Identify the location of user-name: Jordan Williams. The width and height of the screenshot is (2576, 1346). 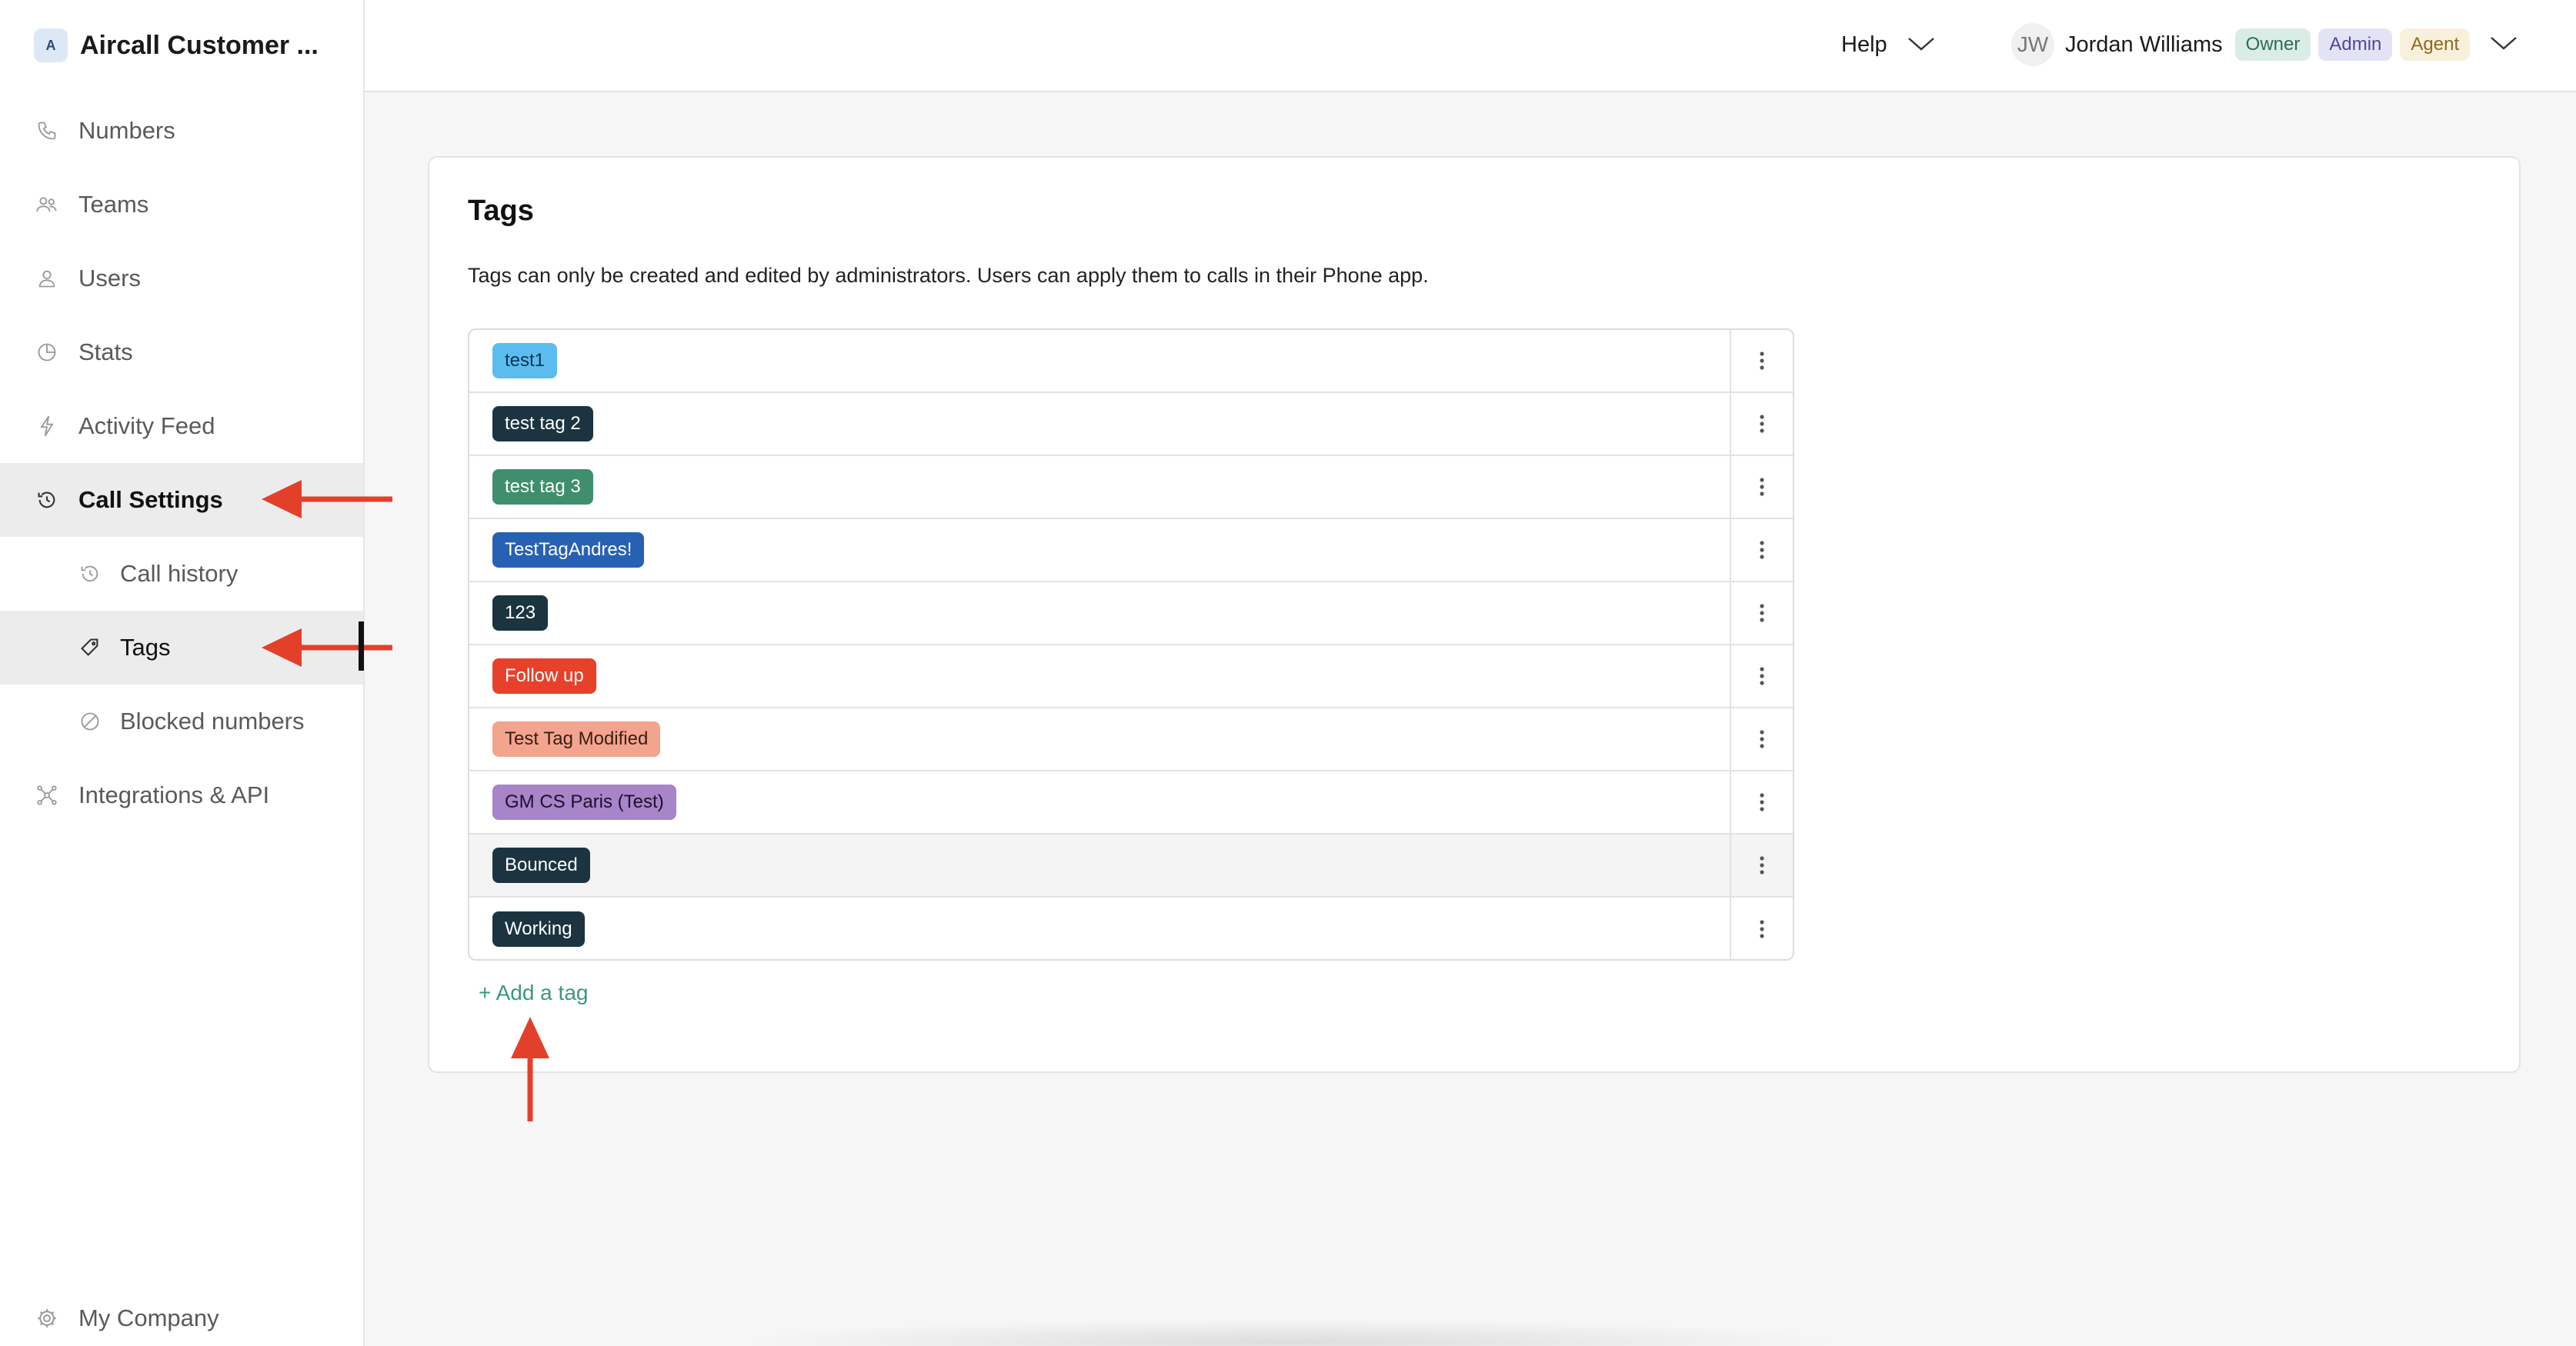
(2144, 44).